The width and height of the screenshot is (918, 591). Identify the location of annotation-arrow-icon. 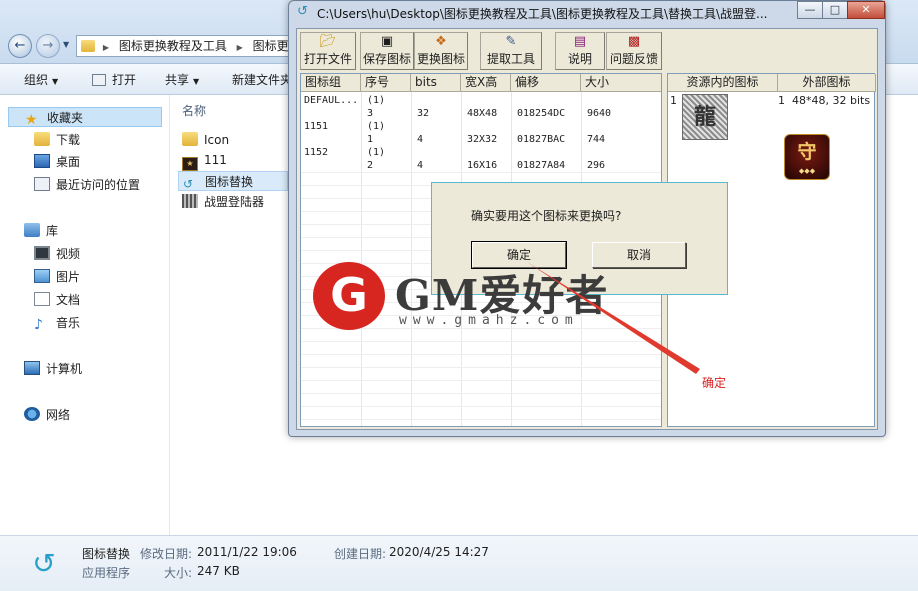
(613, 318).